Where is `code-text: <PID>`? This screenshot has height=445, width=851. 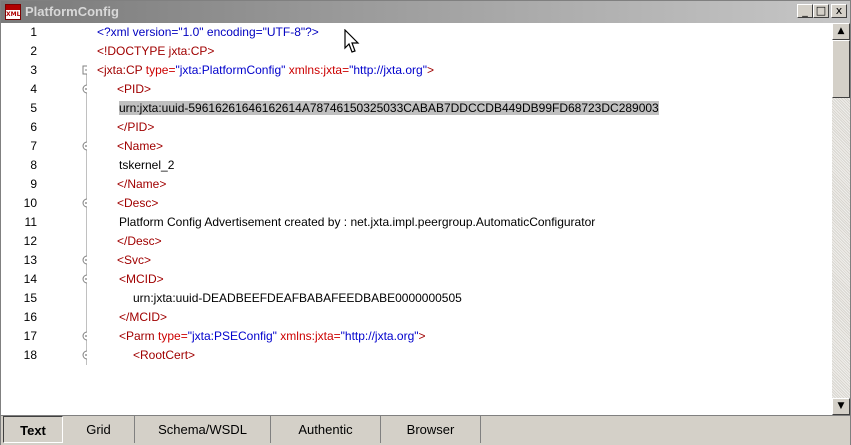
code-text: <PID> is located at coordinates (134, 89).